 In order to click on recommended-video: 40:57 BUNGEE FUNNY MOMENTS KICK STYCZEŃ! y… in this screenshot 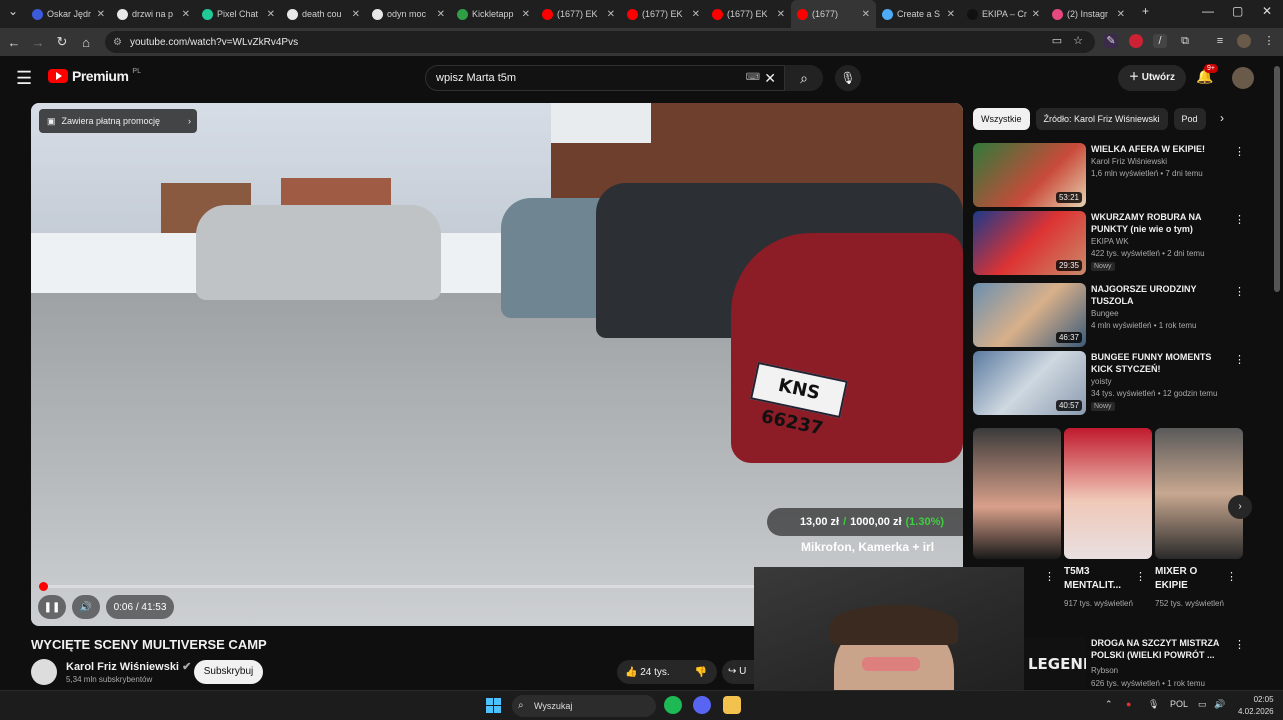, I will do `click(1110, 383)`.